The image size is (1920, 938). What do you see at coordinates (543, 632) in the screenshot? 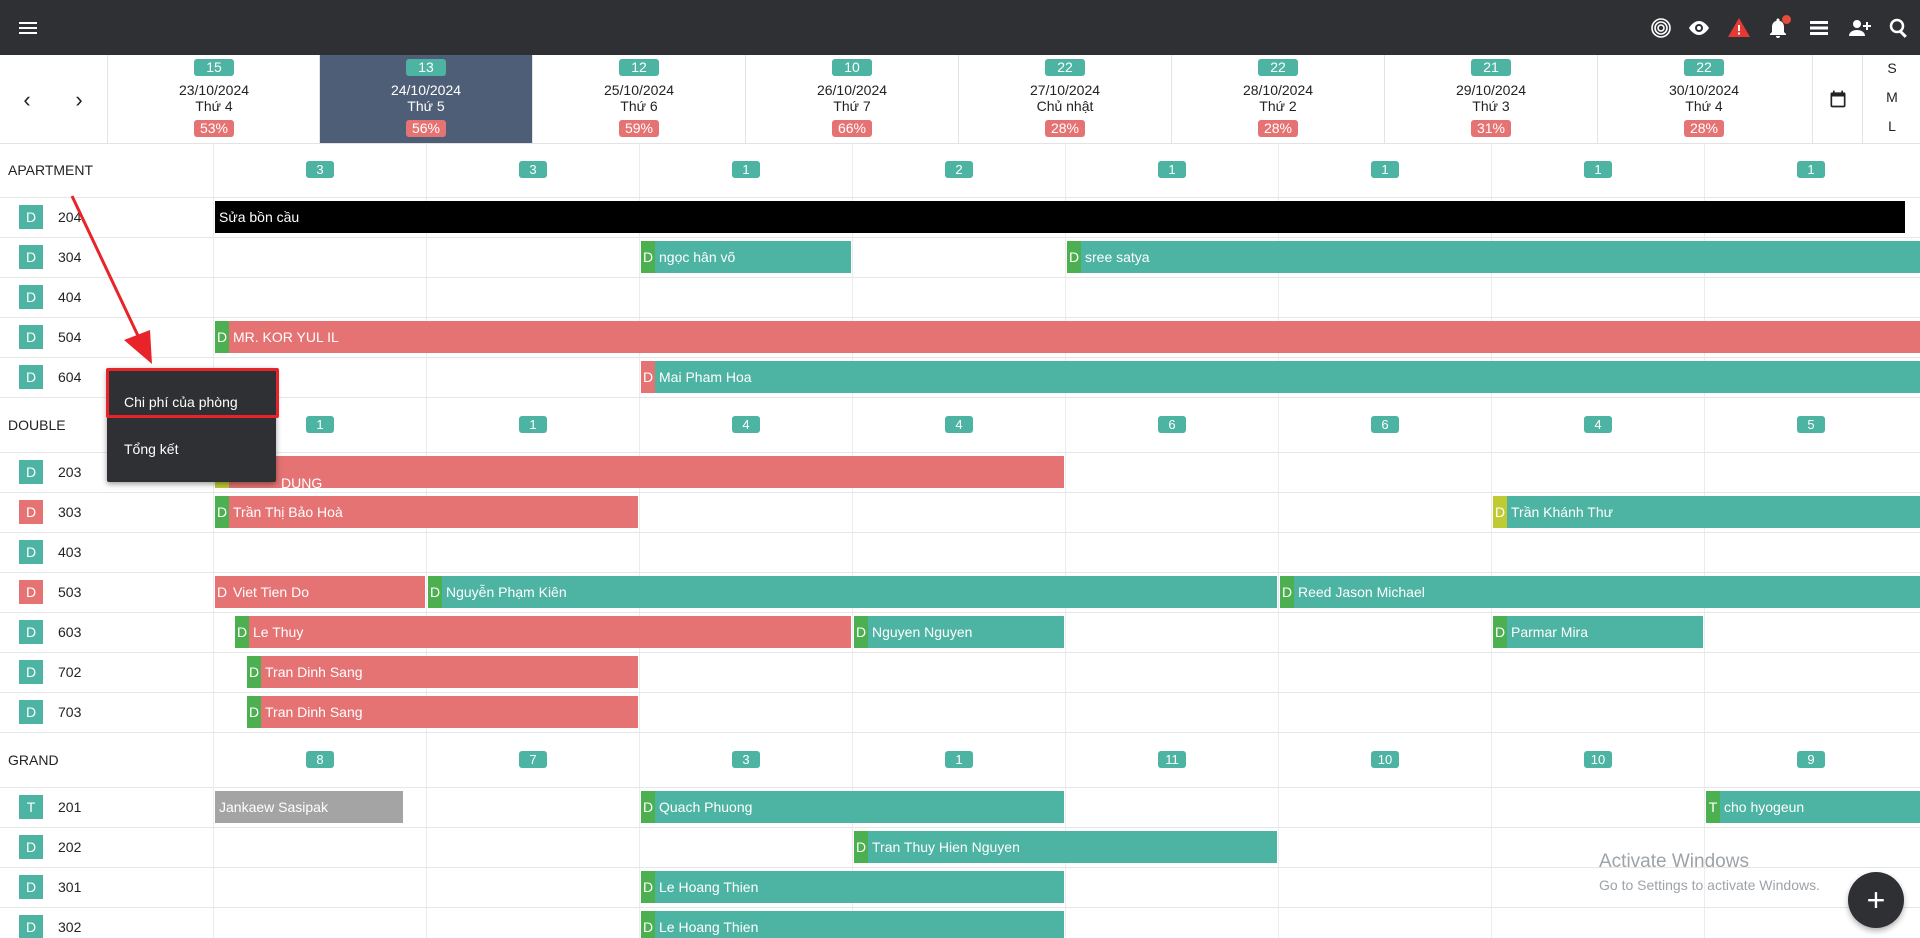
I see `booking-bar: D Le Thuy` at bounding box center [543, 632].